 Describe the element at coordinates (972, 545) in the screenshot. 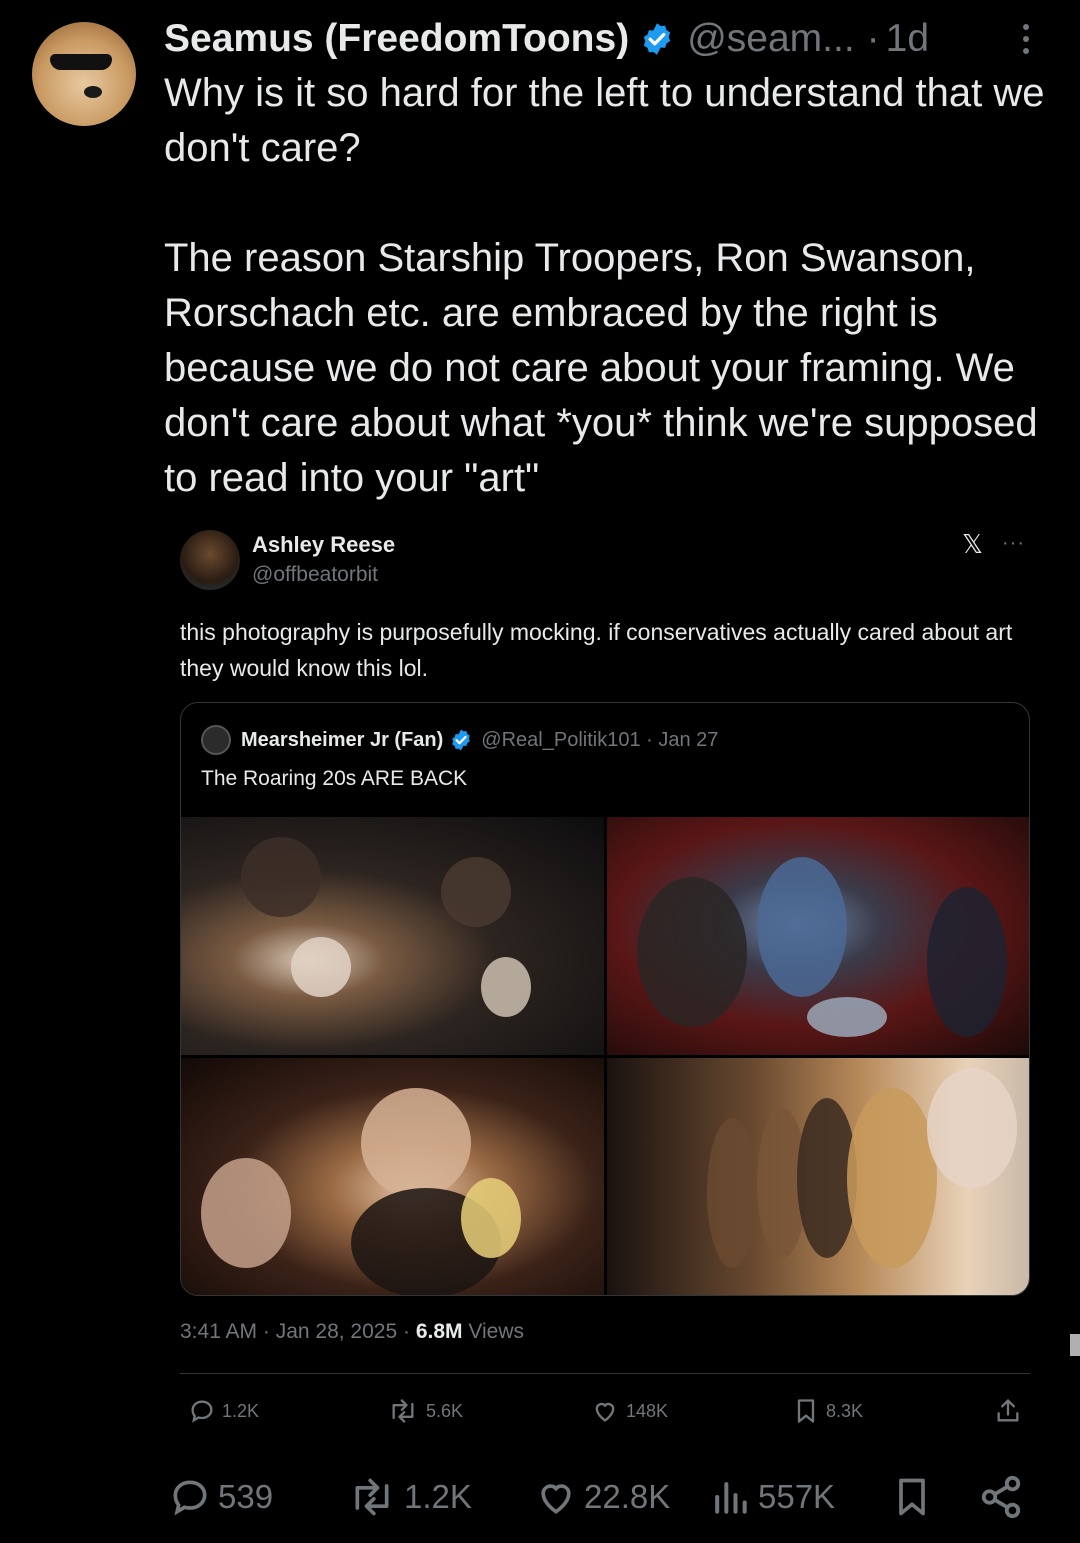

I see `x-logo-icon: 𝕏` at that location.